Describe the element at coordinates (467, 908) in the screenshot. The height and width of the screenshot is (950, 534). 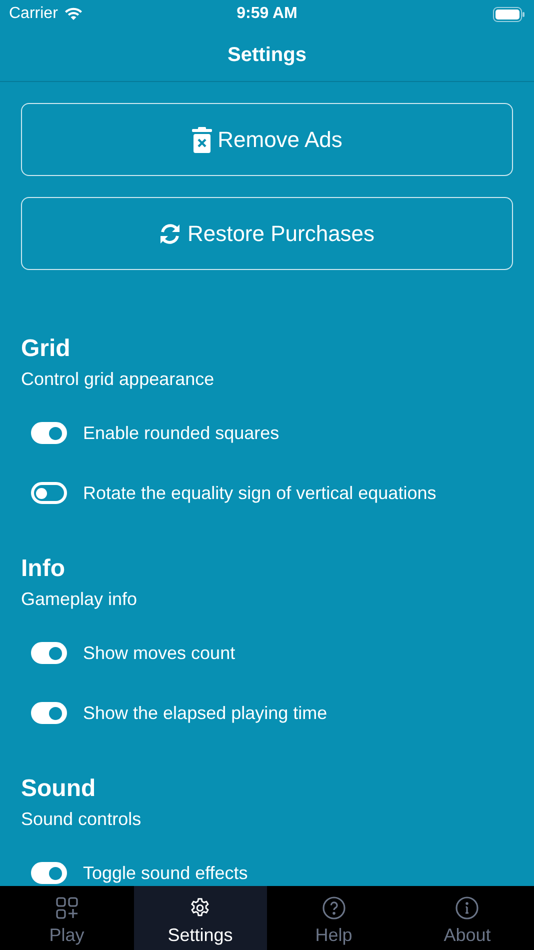
I see `info-icon` at that location.